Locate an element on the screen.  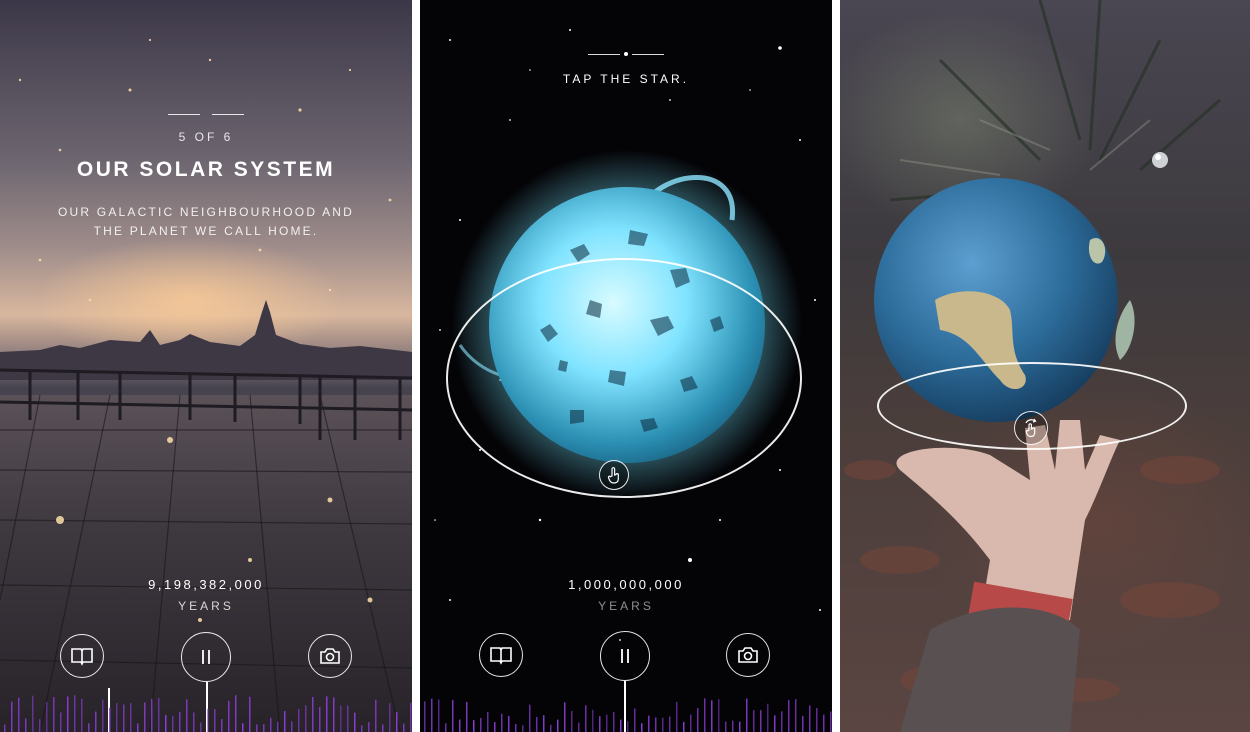
step-indicator: 5 OF 6 is located at coordinates (206, 137).